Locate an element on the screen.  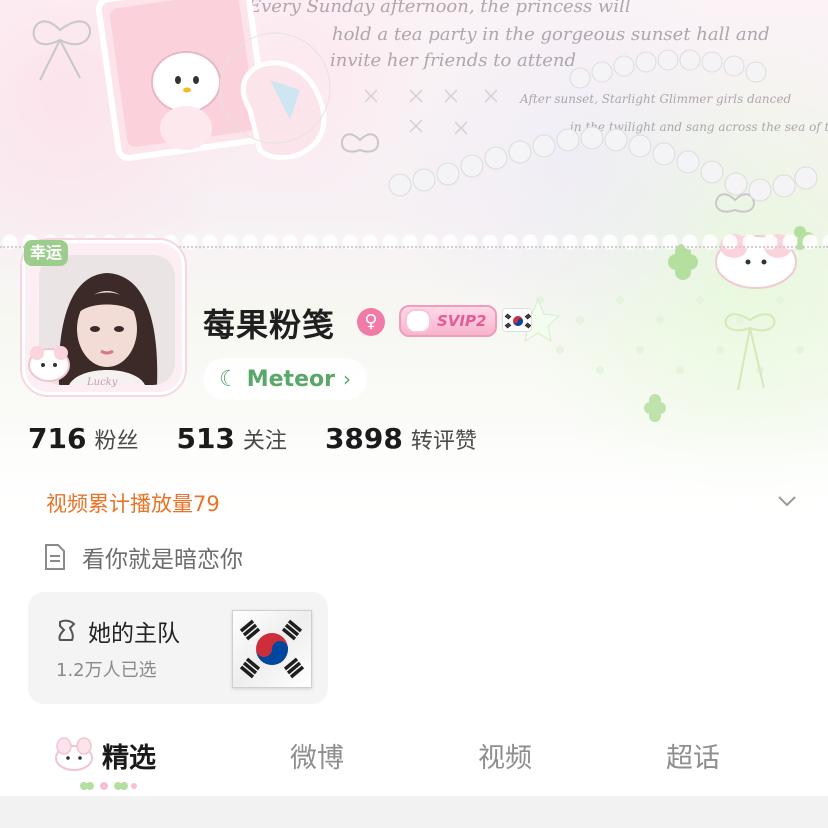
meteor-badge-button: ☾ Meteor › is located at coordinates (285, 379).